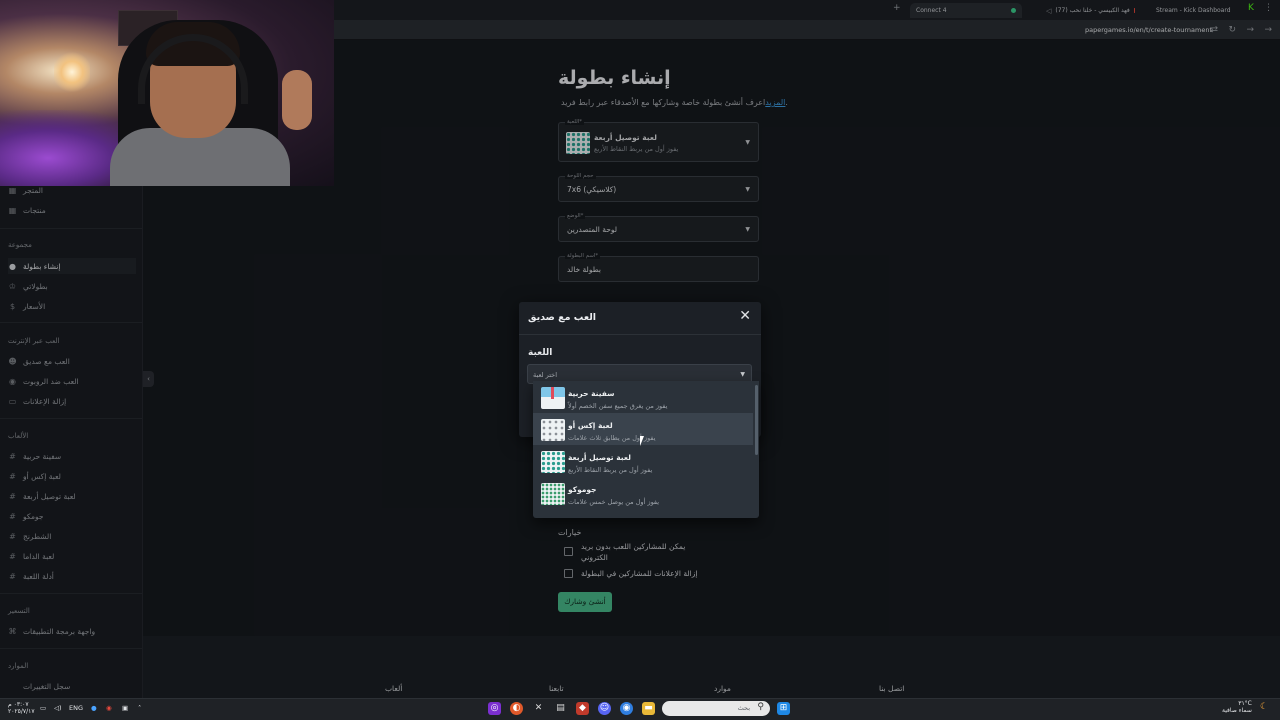 This screenshot has width=1280, height=720. Describe the element at coordinates (1250, 30) in the screenshot. I see `forward-icon: →` at that location.